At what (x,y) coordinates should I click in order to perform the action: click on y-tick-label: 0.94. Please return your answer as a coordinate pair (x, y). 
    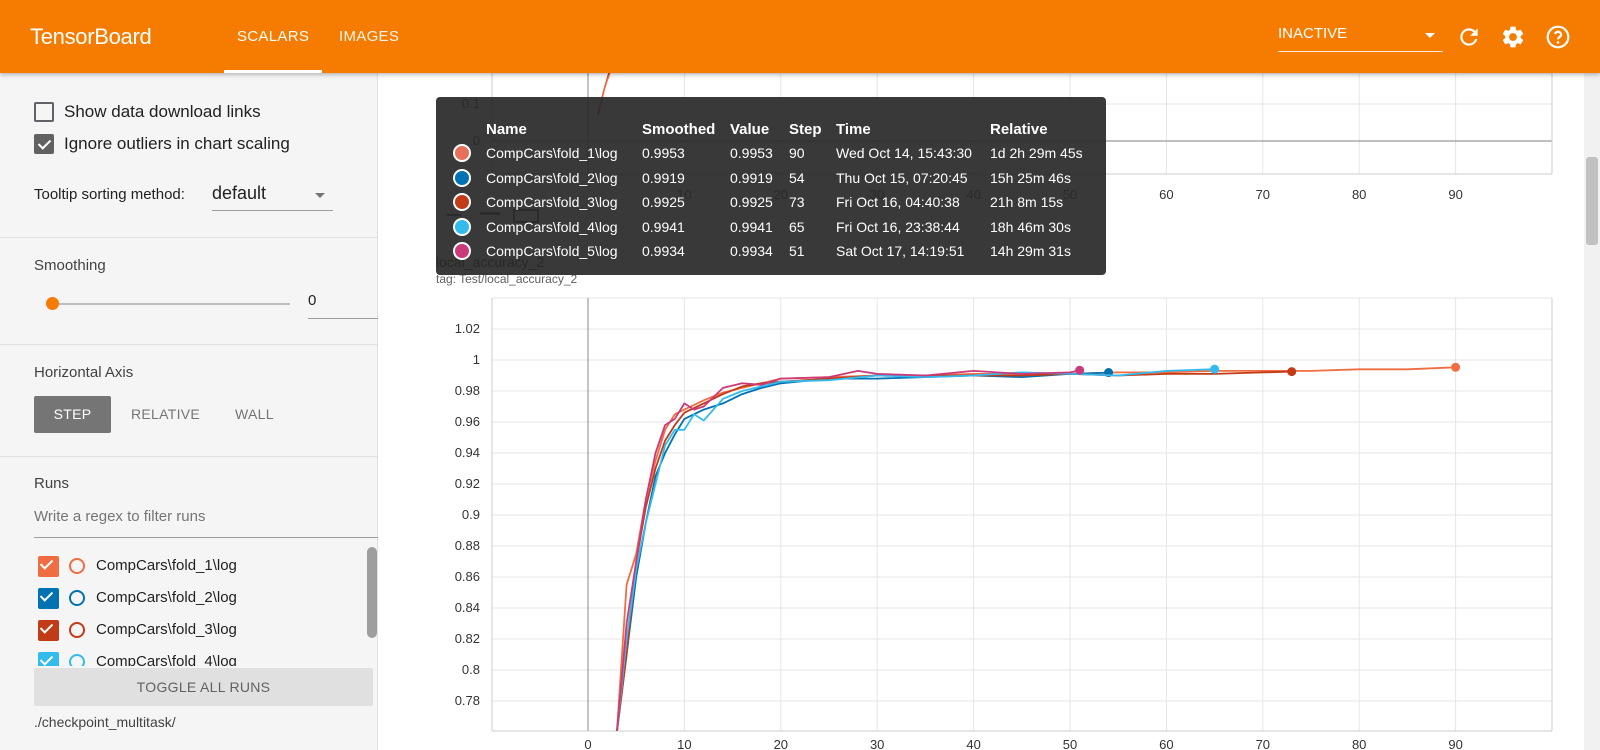
    Looking at the image, I should click on (467, 452).